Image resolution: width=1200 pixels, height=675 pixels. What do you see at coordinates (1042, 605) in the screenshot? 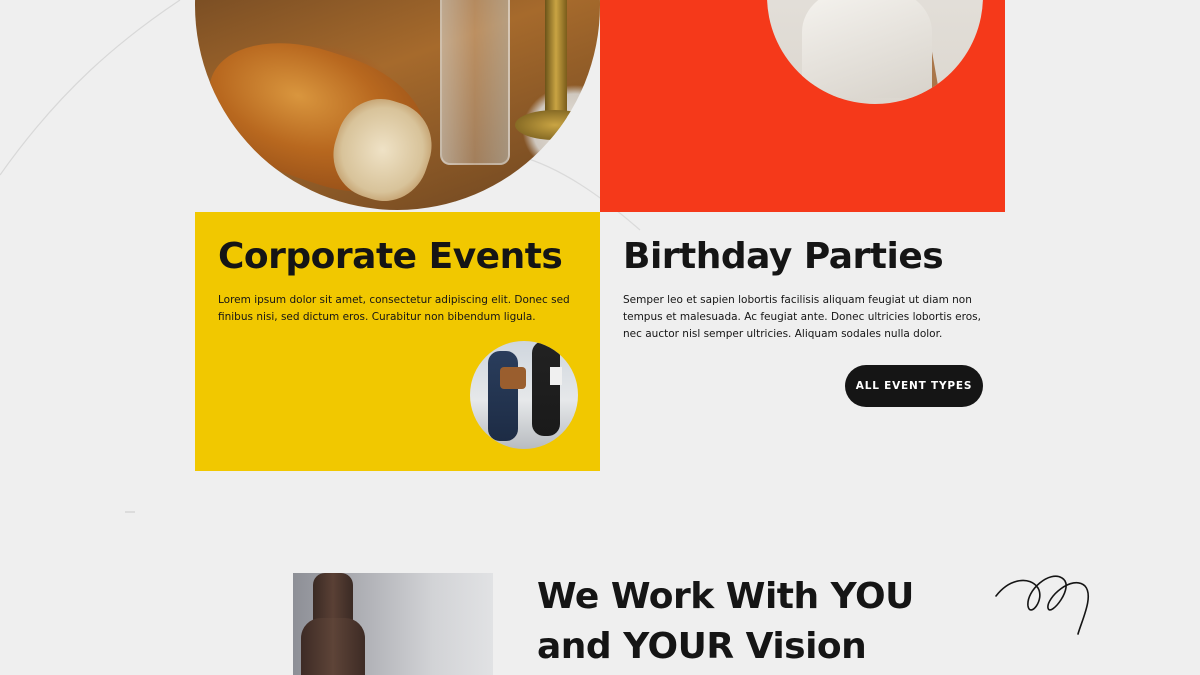
I see `scribble-decoration-icon` at bounding box center [1042, 605].